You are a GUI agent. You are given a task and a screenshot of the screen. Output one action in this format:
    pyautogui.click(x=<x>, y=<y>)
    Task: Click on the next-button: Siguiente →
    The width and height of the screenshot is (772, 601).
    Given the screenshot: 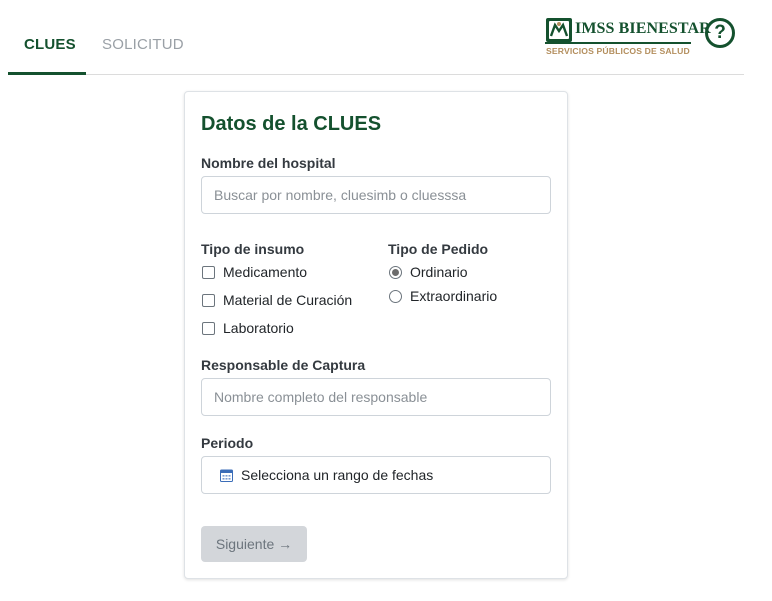 What is the action you would take?
    pyautogui.click(x=254, y=544)
    